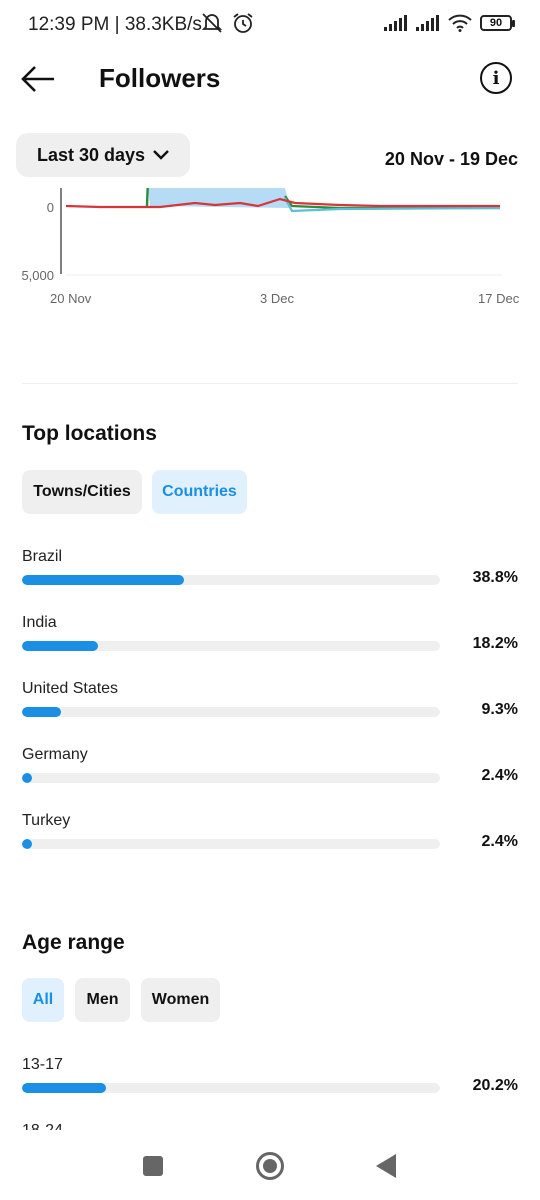 This screenshot has width=540, height=1200. I want to click on tab-towns-cities: Towns/Cities, so click(82, 492).